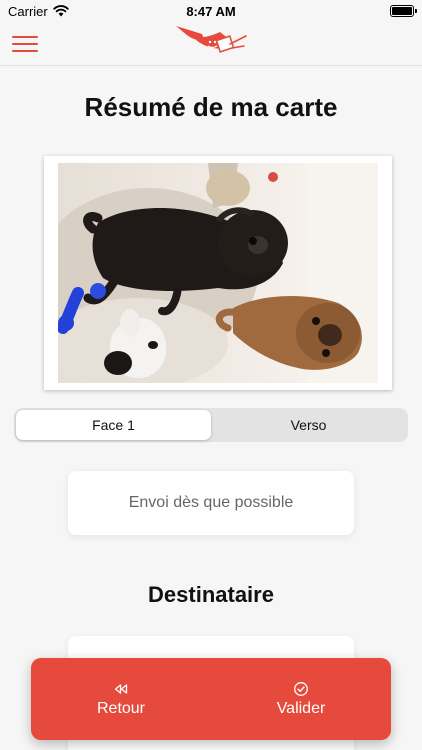  I want to click on tab-verso: Verso, so click(308, 425).